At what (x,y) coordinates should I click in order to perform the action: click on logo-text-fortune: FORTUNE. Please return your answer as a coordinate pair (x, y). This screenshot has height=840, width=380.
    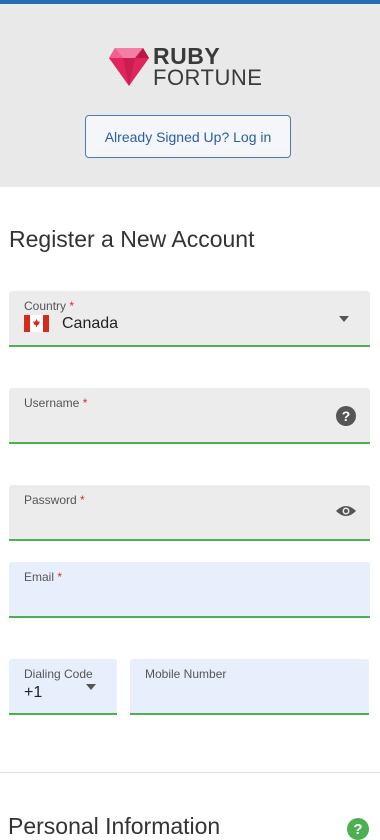
    Looking at the image, I should click on (208, 77).